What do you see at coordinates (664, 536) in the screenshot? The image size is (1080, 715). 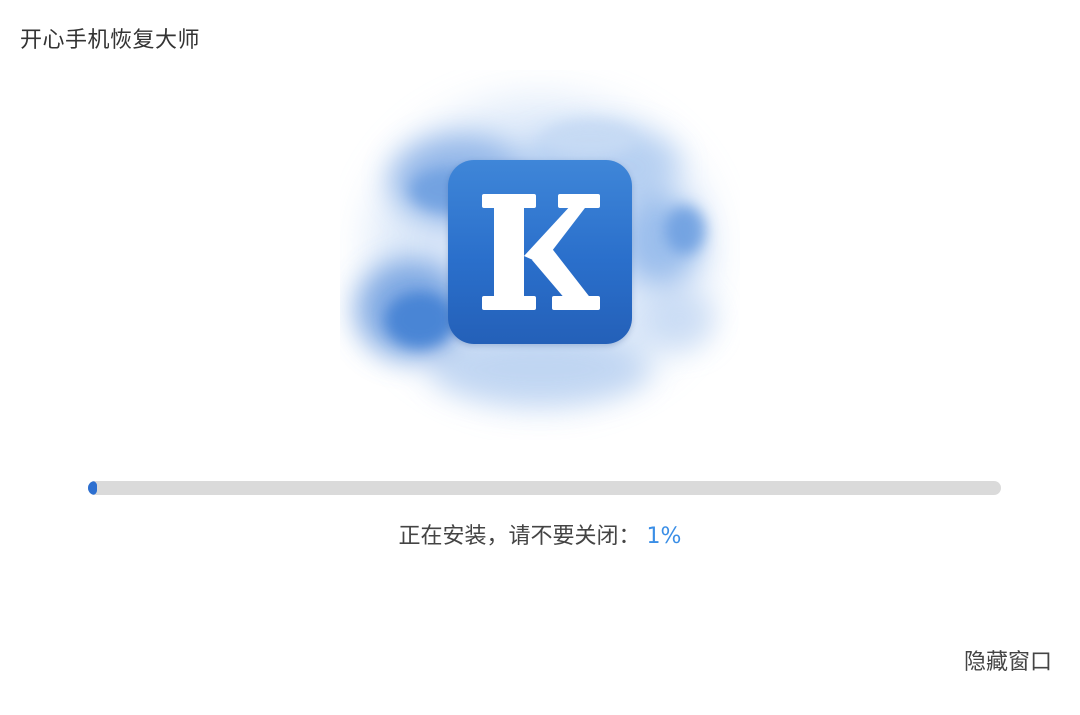 I see `install-percent-label: 1%` at bounding box center [664, 536].